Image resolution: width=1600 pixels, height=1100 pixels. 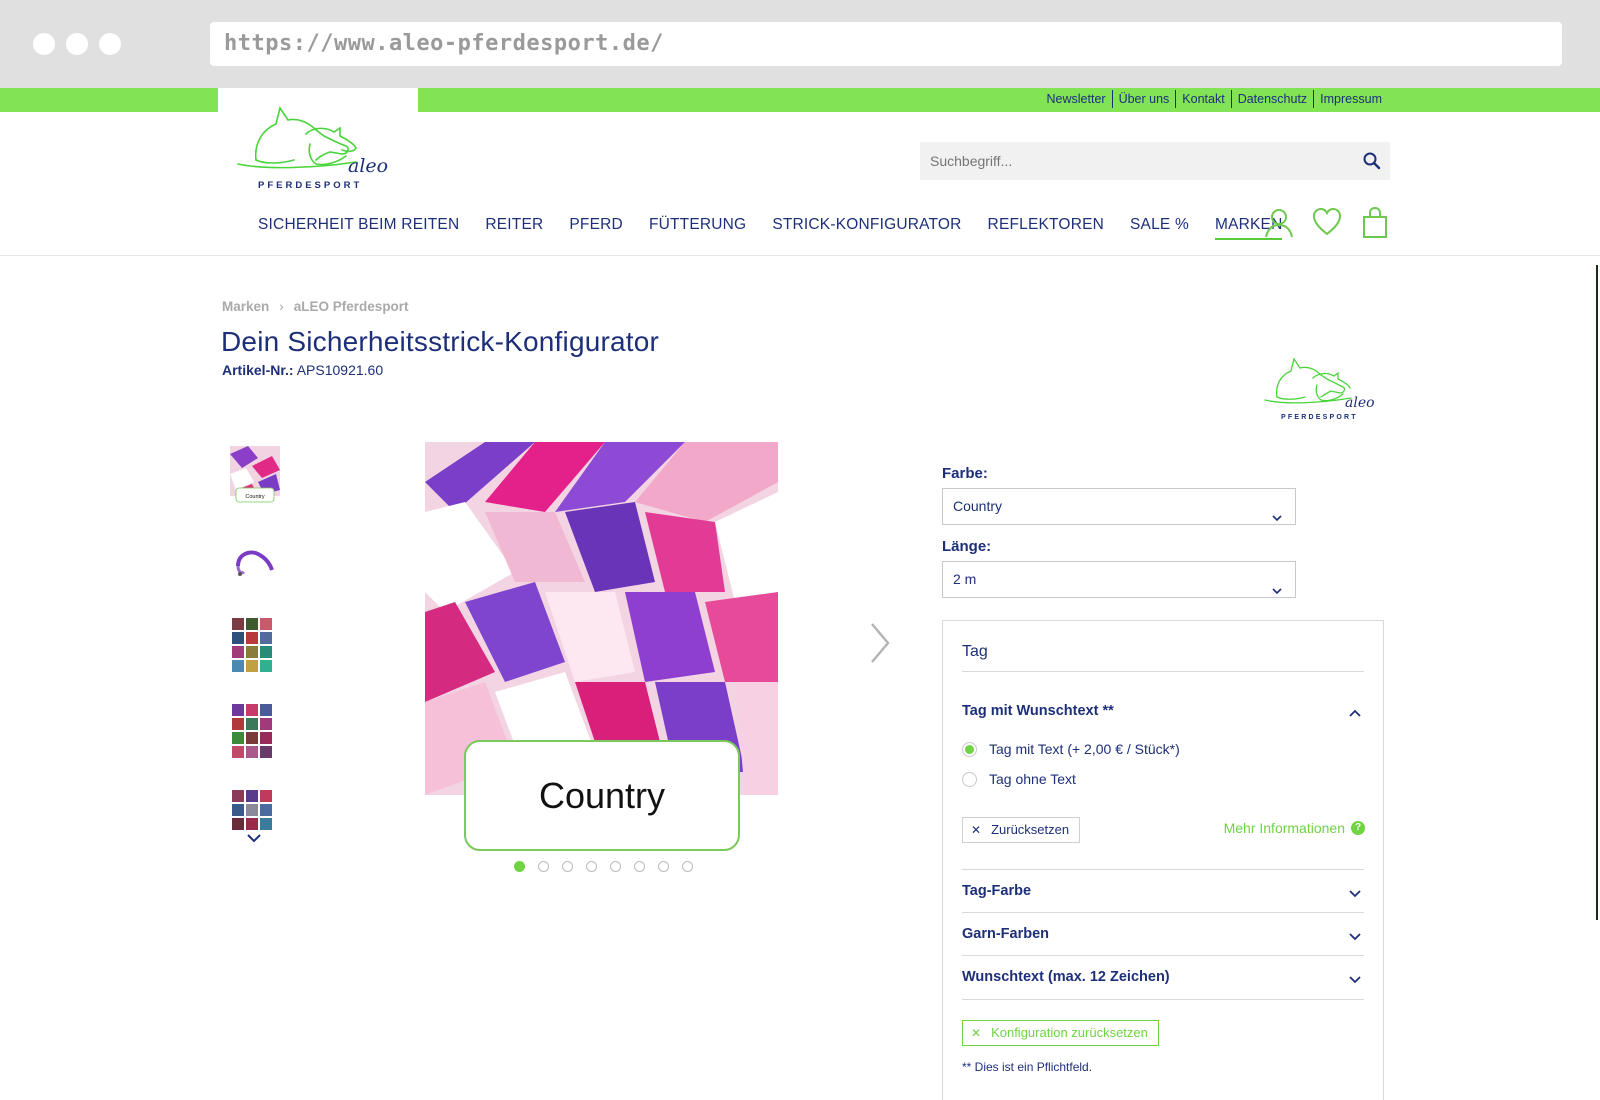 What do you see at coordinates (340, 370) in the screenshot?
I see `article-number-value: APS10921.60` at bounding box center [340, 370].